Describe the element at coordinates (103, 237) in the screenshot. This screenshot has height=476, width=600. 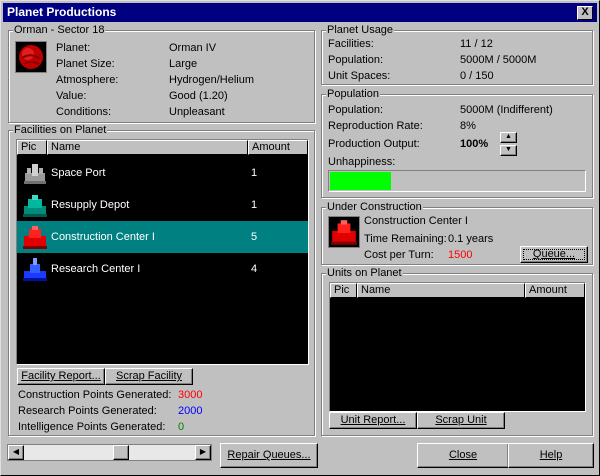
I see `facility-name: Construction Center I` at that location.